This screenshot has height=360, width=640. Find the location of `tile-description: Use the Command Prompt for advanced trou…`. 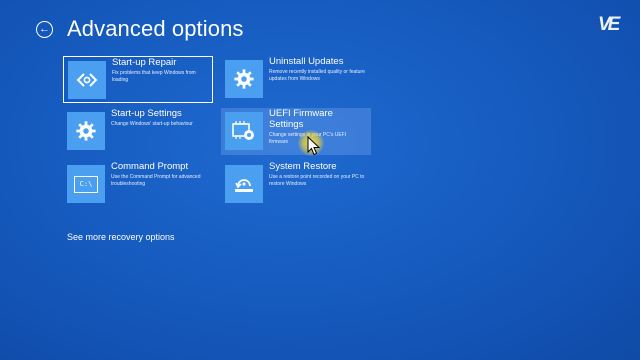

tile-description: Use the Command Prompt for advanced trou… is located at coordinates (156, 180).